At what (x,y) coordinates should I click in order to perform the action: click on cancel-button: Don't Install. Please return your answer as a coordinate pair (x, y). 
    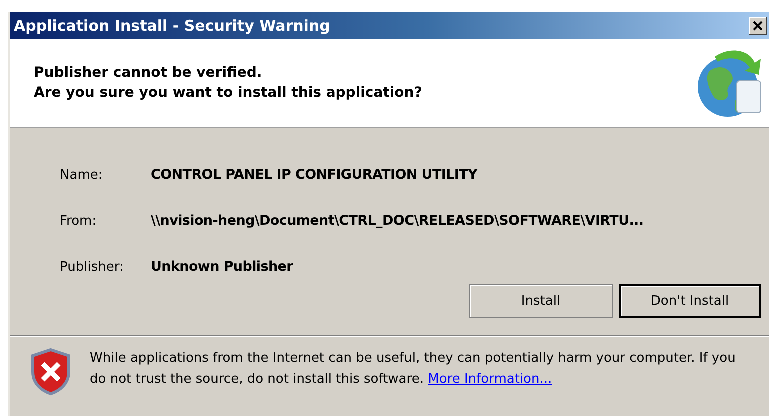
    Looking at the image, I should click on (690, 301).